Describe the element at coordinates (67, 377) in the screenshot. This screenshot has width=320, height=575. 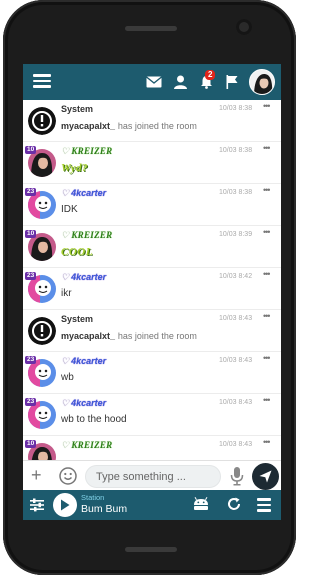
I see `message-text: wb` at that location.